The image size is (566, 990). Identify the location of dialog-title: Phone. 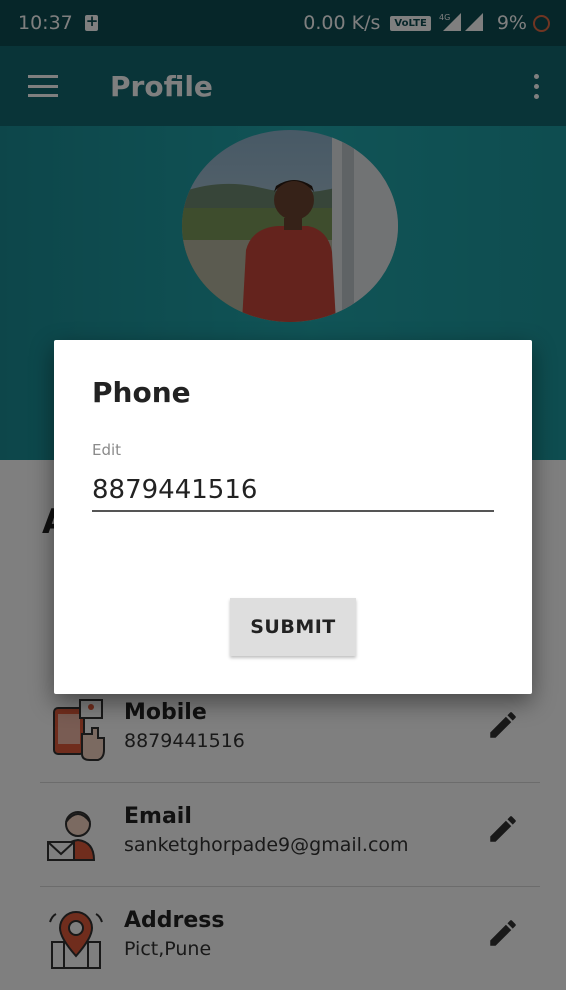
(141, 392).